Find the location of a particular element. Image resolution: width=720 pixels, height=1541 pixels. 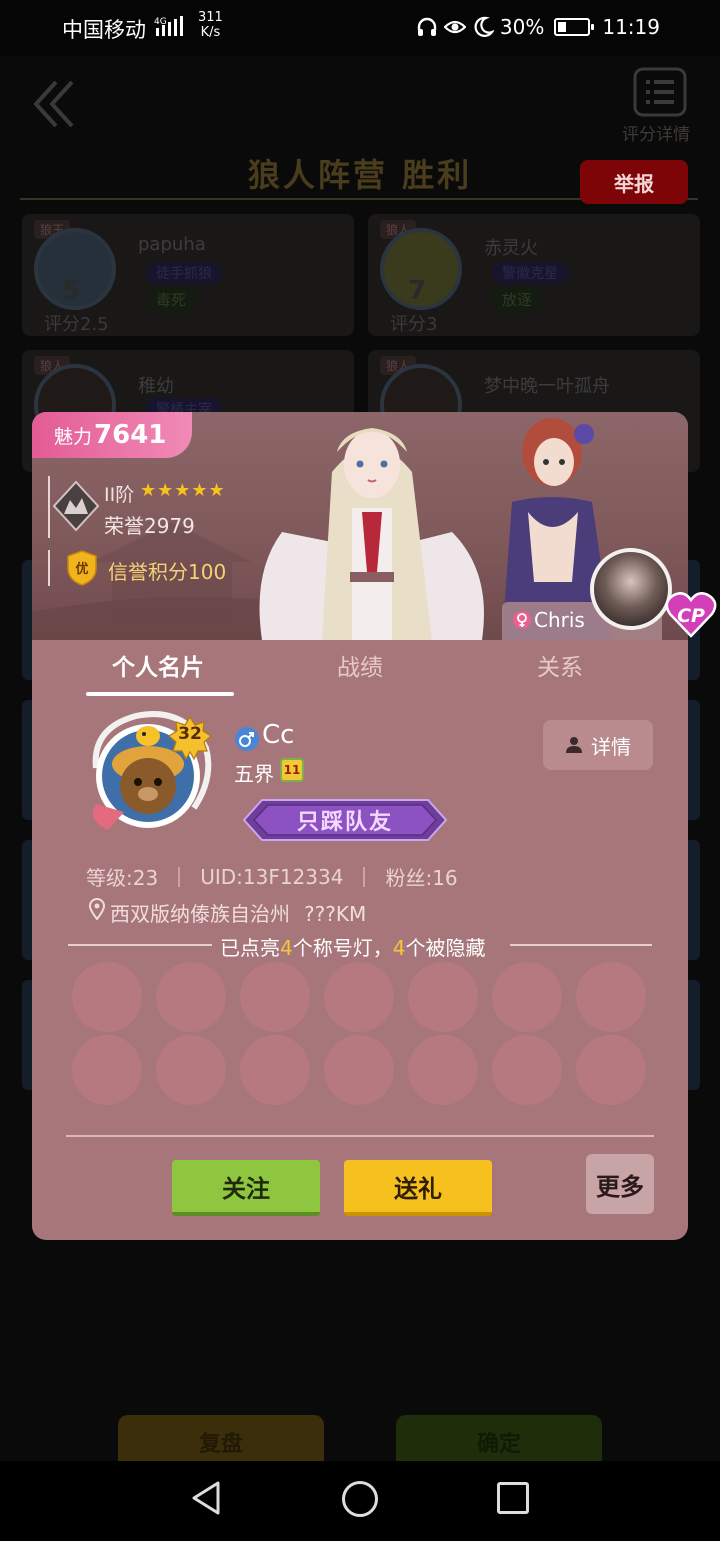

details-button-label: 详情 is located at coordinates (611, 746).